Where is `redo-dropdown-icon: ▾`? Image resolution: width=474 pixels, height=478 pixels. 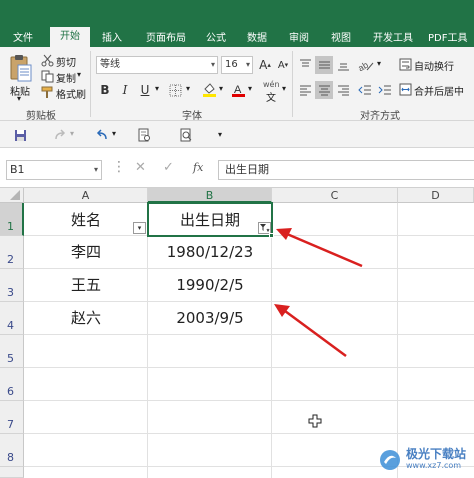 redo-dropdown-icon: ▾ is located at coordinates (72, 133).